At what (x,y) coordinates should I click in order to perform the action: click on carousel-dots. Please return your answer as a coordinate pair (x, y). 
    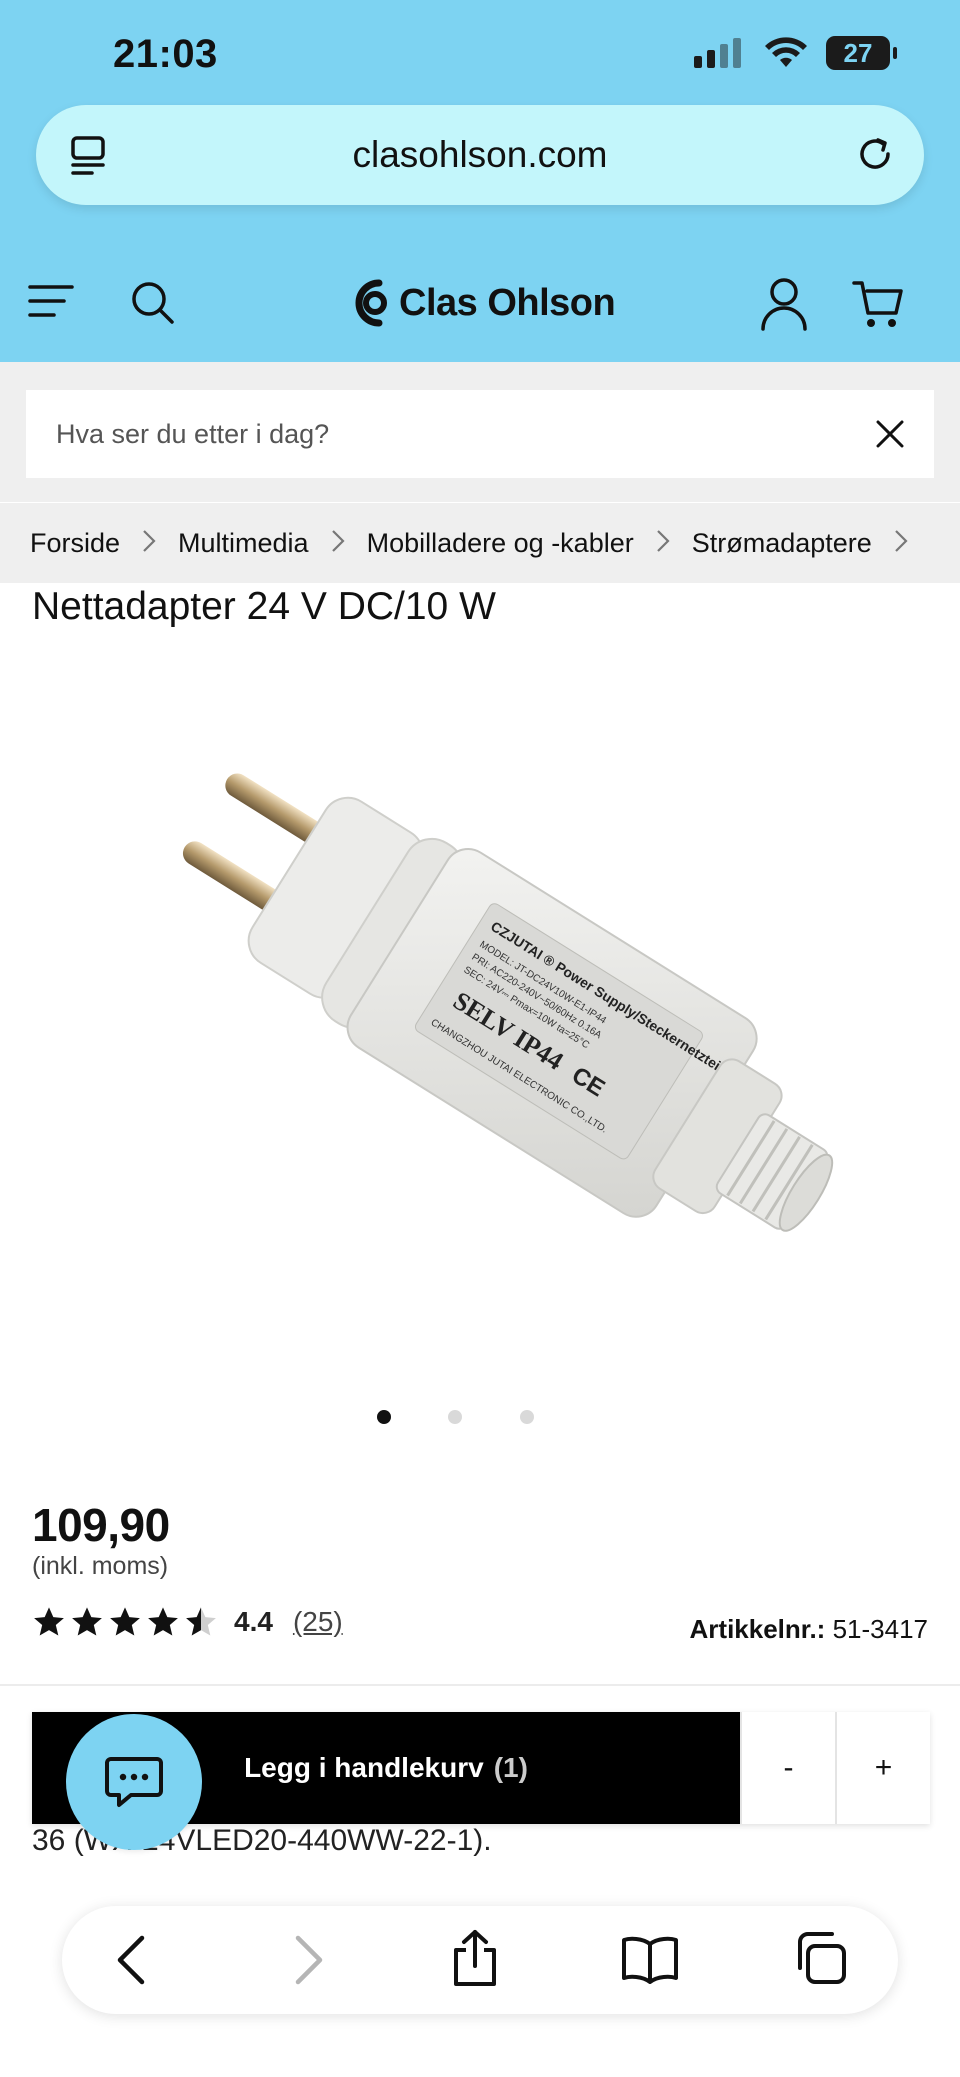
    Looking at the image, I should click on (480, 1420).